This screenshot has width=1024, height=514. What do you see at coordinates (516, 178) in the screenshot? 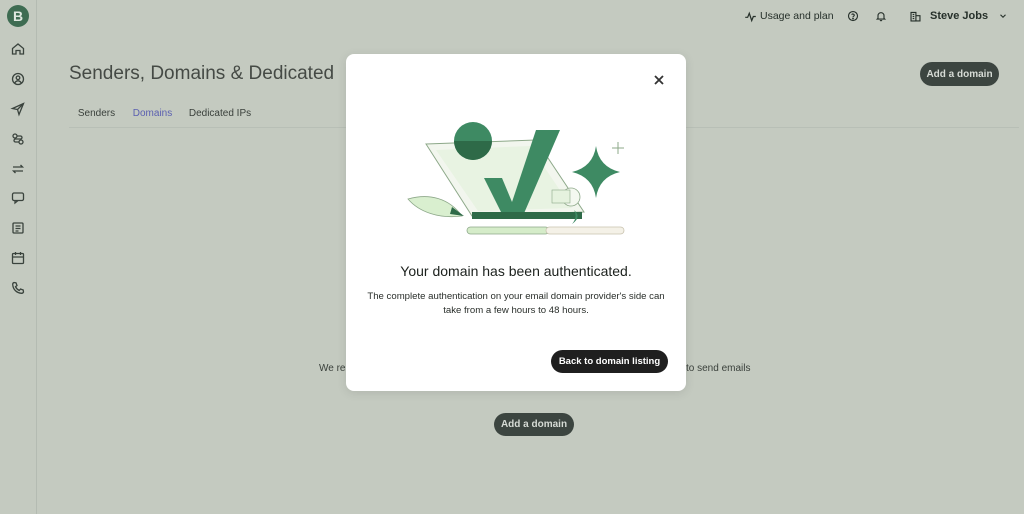
I see `domain-verified-illustration` at bounding box center [516, 178].